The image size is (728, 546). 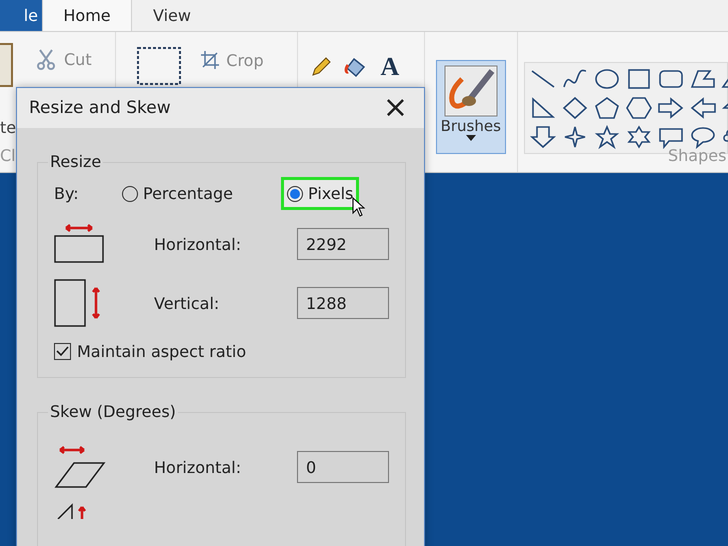 What do you see at coordinates (639, 79) in the screenshot?
I see `rectangle-icon` at bounding box center [639, 79].